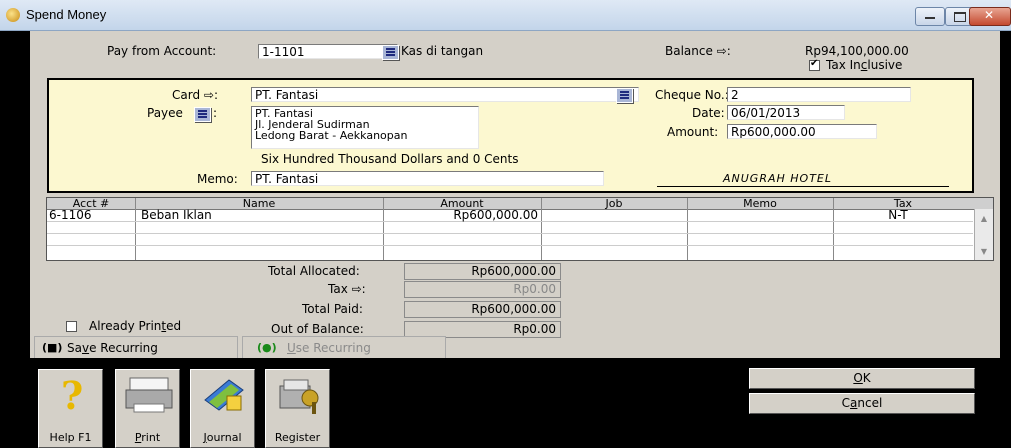 This screenshot has height=448, width=1011. Describe the element at coordinates (693, 132) in the screenshot. I see `amount-label: Amount:` at that location.